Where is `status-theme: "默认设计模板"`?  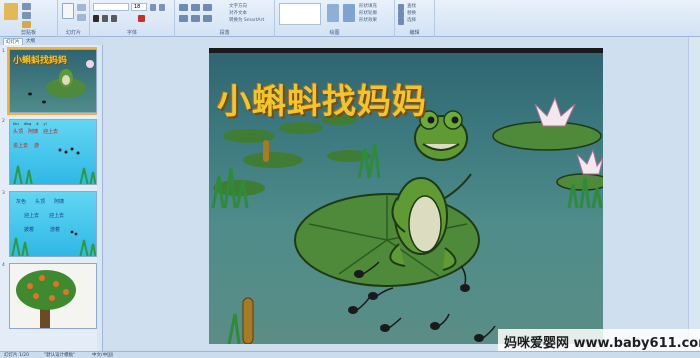
status-theme: "默认设计模板" is located at coordinates (60, 355).